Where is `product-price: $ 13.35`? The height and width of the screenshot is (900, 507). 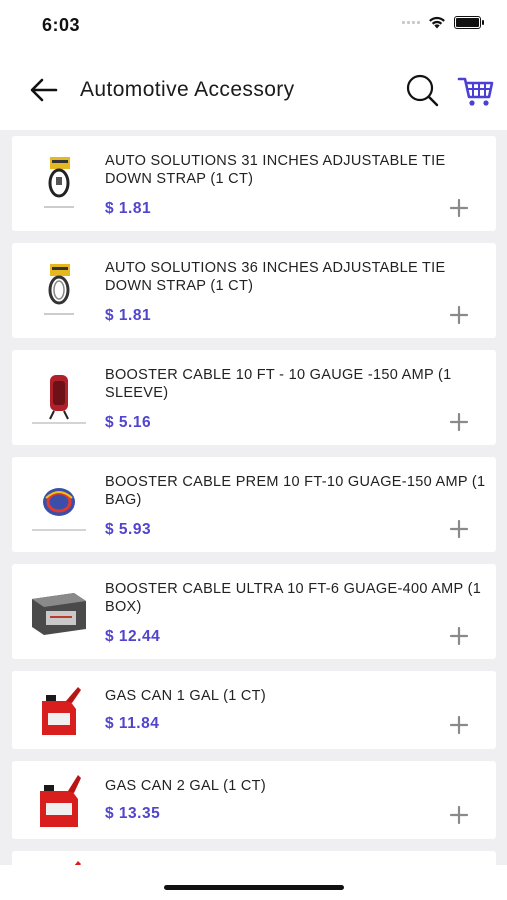
product-price: $ 13.35 is located at coordinates (133, 813).